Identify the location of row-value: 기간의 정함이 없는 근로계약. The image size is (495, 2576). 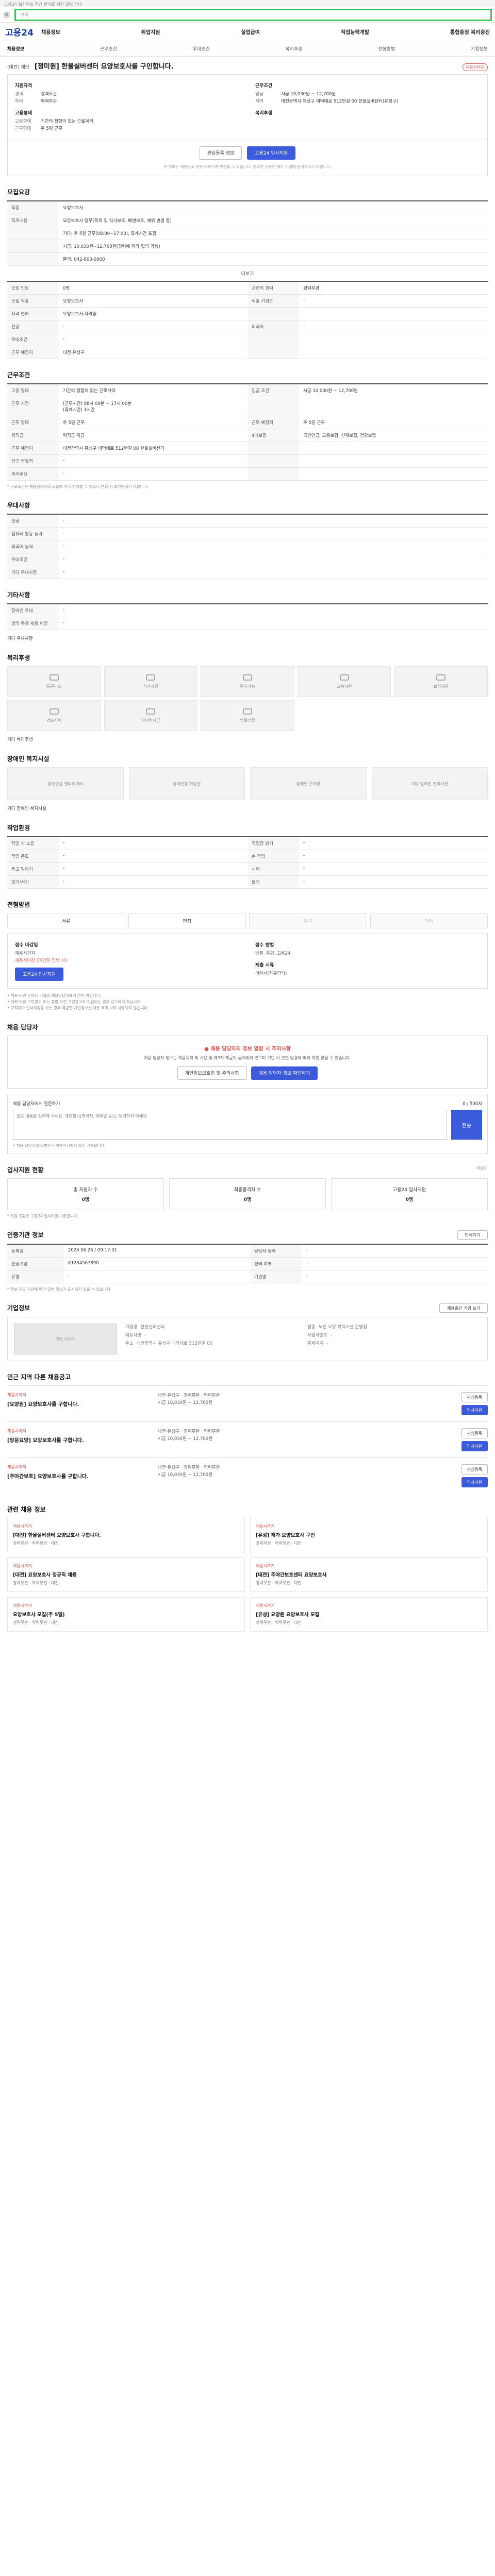
(90, 391).